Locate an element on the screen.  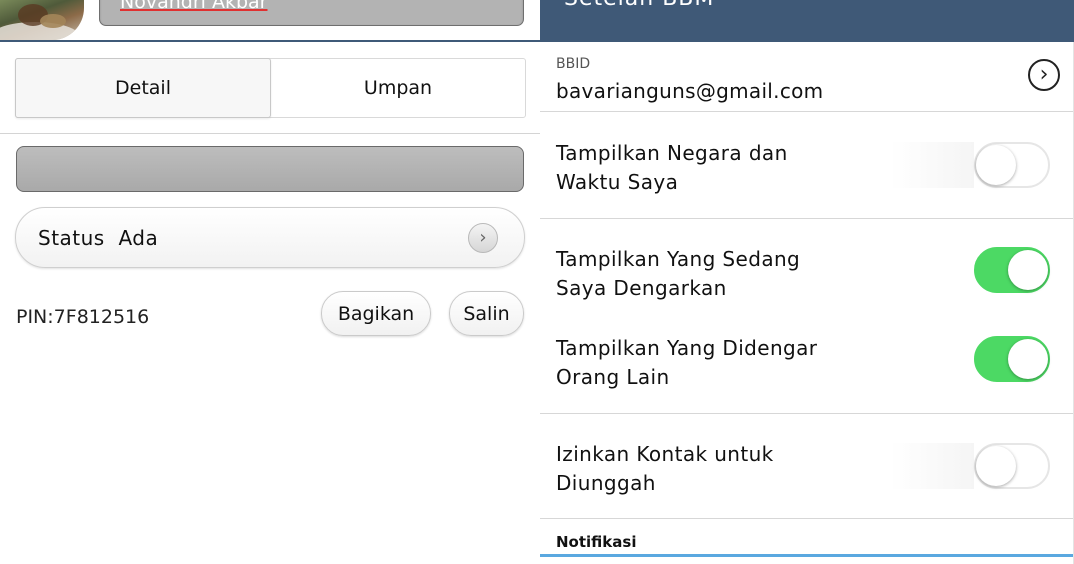
personal-message-field is located at coordinates (270, 169).